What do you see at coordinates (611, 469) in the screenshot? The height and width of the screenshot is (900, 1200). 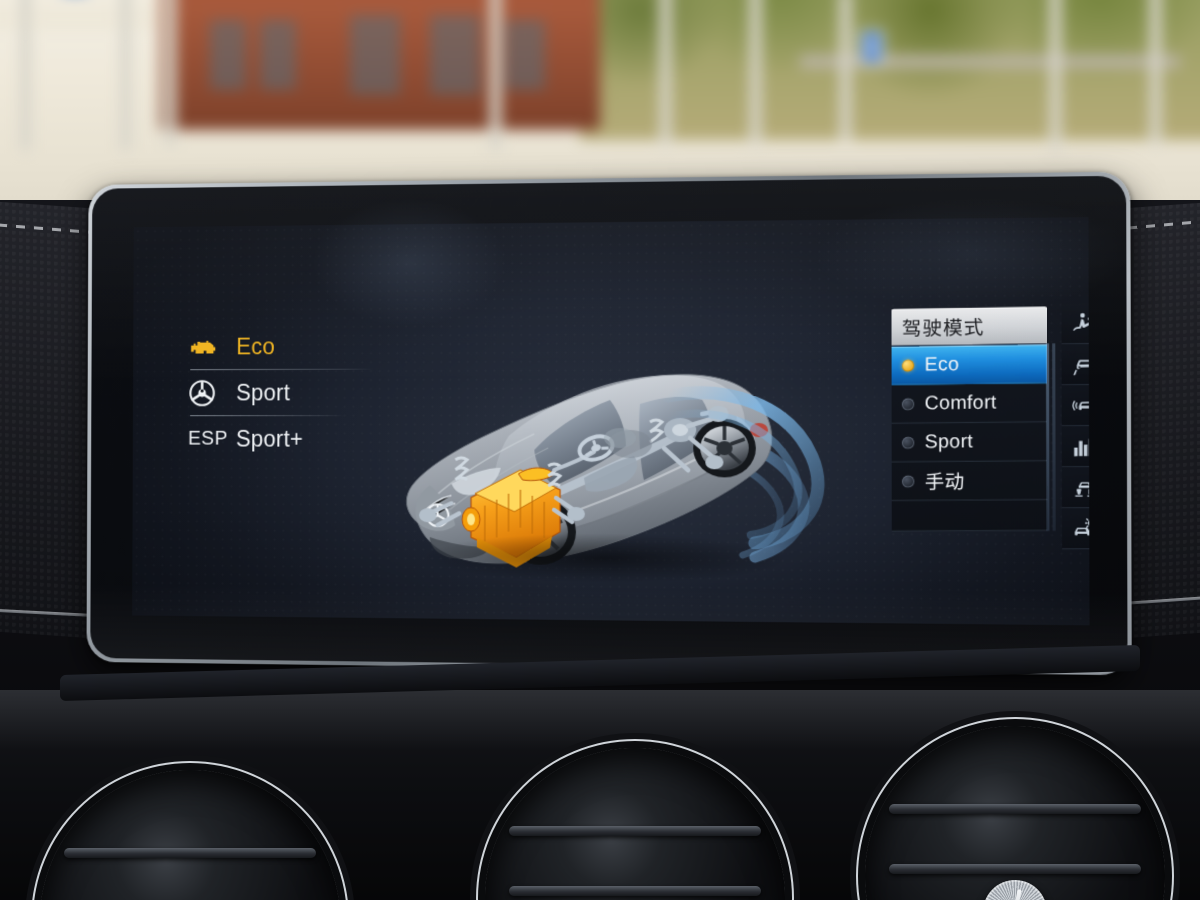 I see `car-cutaway-illustration` at bounding box center [611, 469].